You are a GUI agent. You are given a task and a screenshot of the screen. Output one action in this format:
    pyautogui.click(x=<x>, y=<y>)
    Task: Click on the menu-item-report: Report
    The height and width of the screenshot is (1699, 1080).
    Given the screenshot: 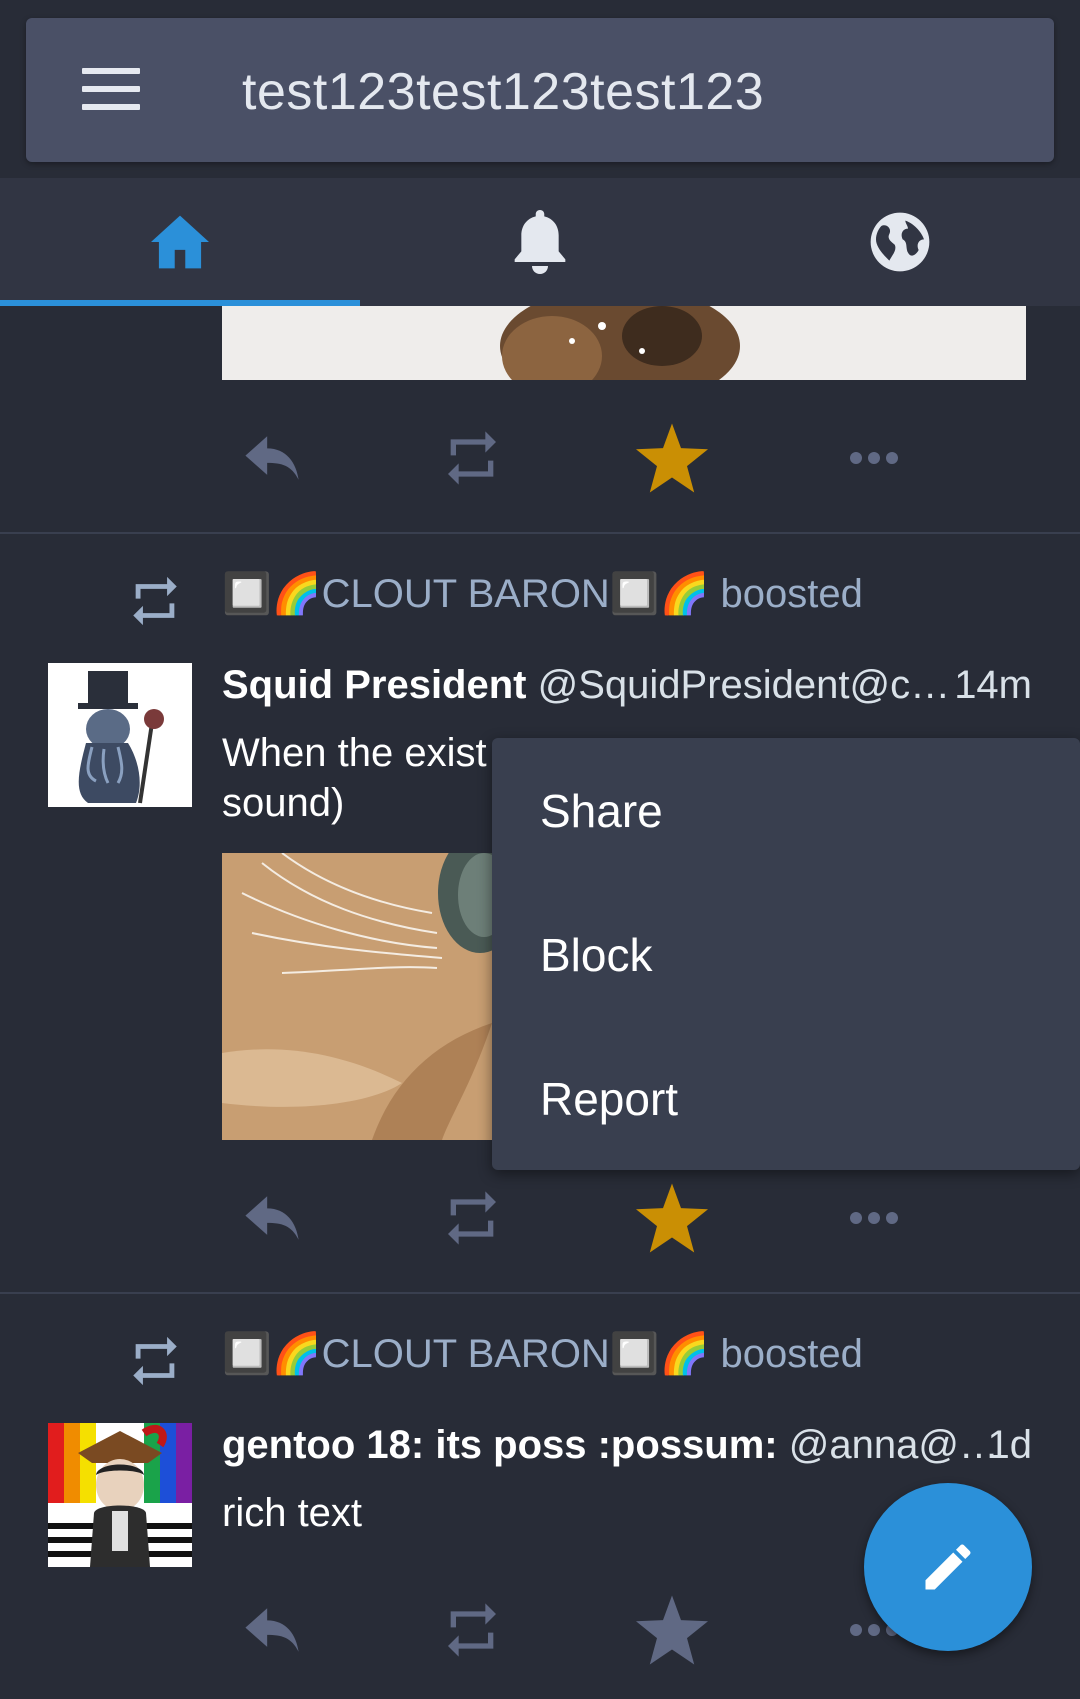 What is the action you would take?
    pyautogui.click(x=609, y=1099)
    